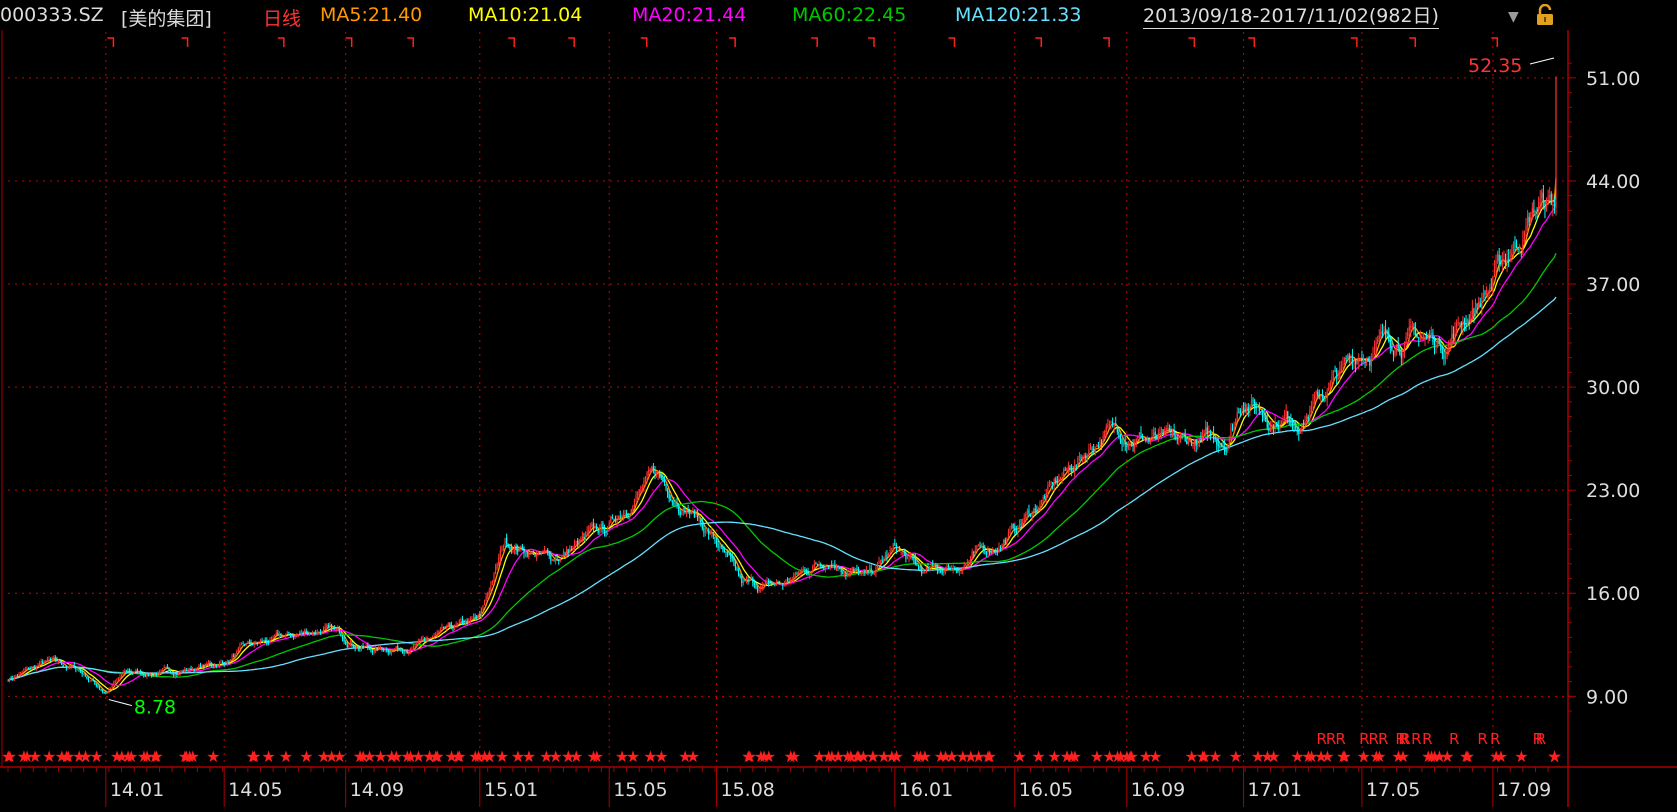 The height and width of the screenshot is (812, 1677). I want to click on lock-icon, so click(1545, 16).